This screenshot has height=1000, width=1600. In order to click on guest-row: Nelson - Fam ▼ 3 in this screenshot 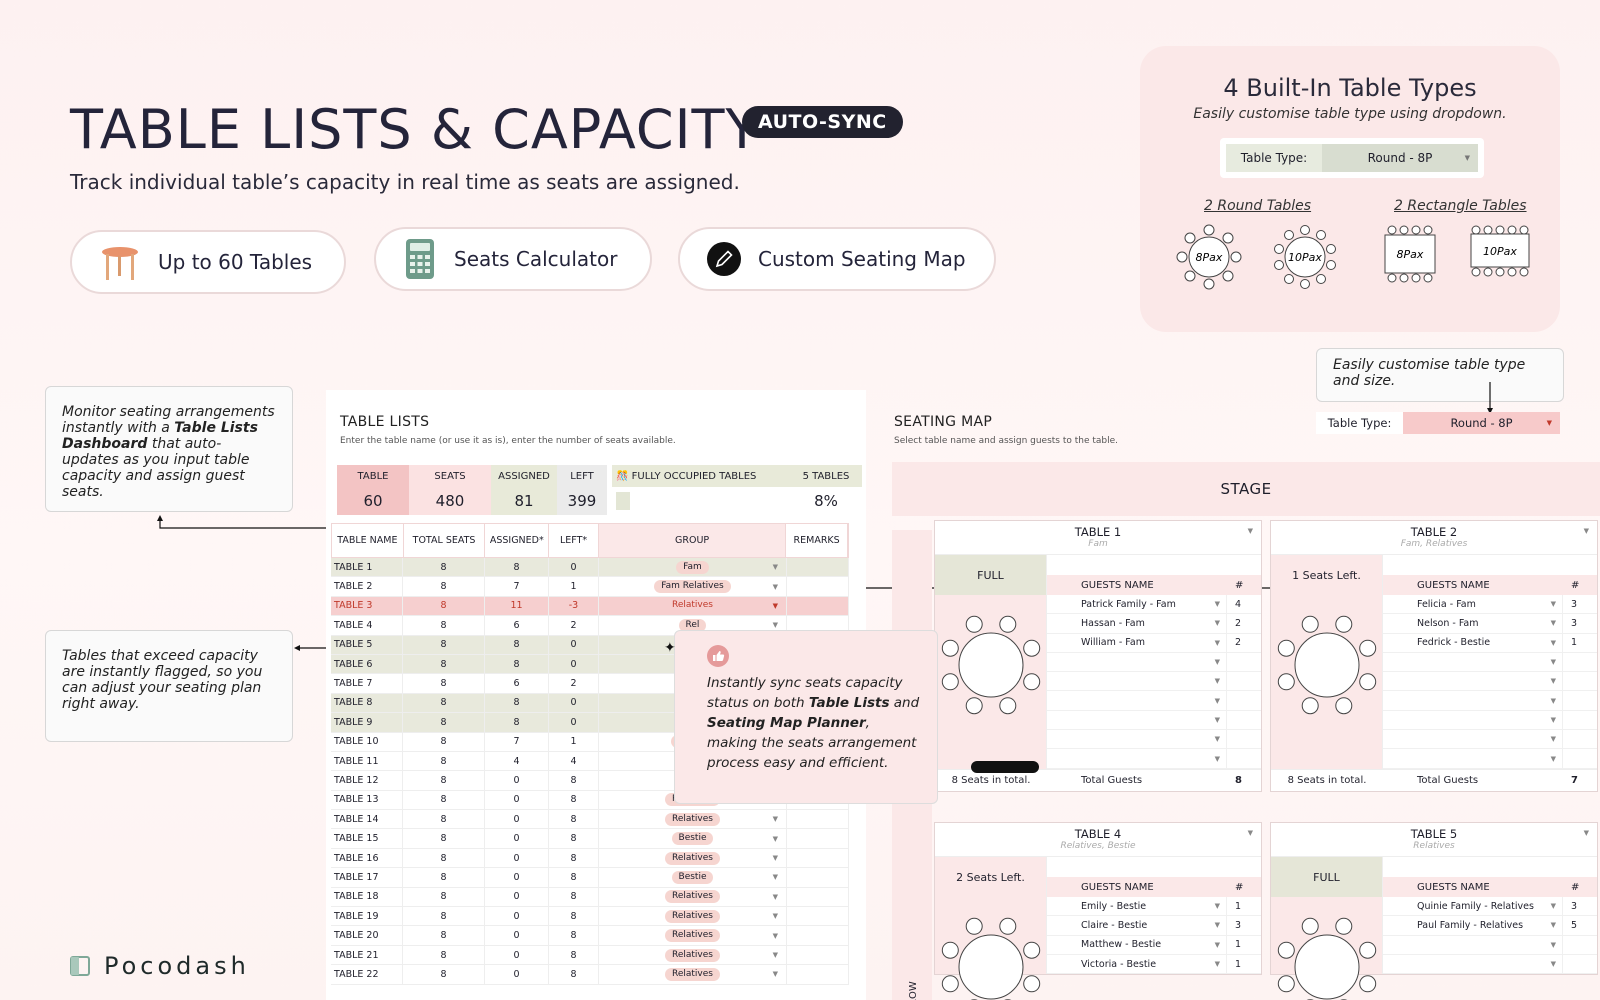, I will do `click(1490, 624)`.